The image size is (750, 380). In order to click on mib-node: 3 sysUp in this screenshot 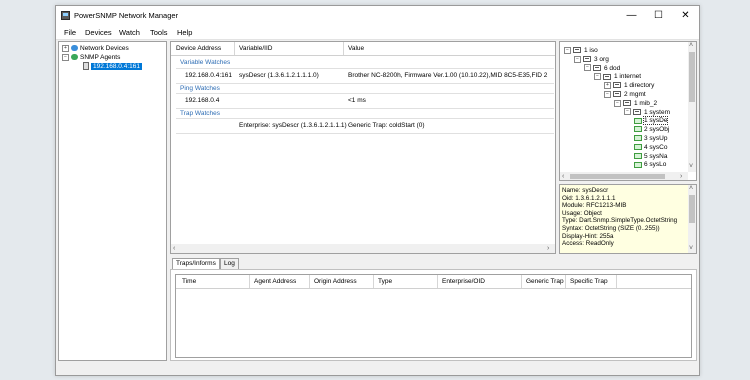, I will do `click(650, 138)`.